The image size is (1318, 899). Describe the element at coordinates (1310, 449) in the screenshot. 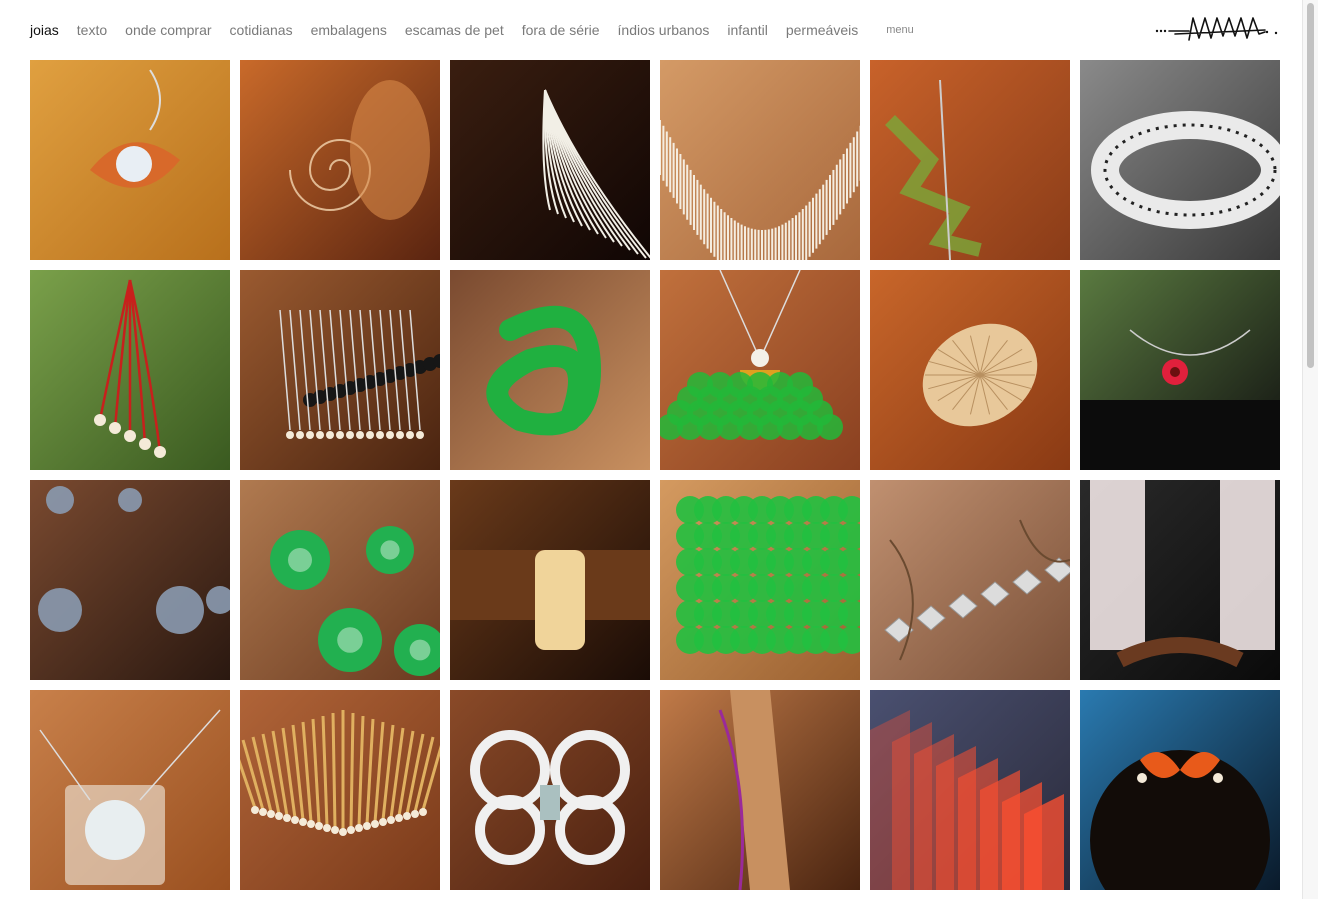

I see `vertical-scrollbar` at that location.